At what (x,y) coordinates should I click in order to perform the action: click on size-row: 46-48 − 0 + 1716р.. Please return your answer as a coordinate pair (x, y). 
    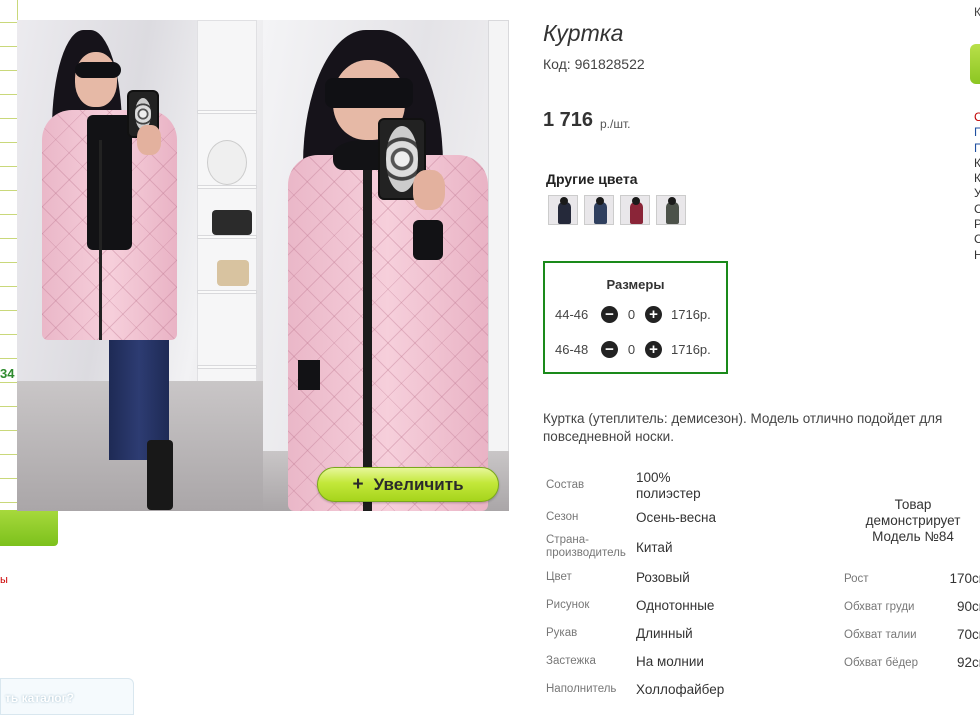
    Looking at the image, I should click on (633, 349).